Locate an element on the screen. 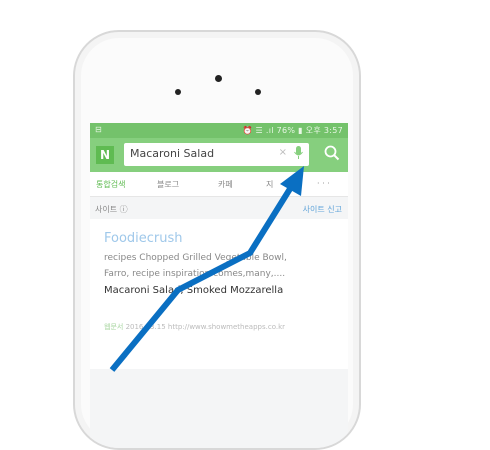 The image size is (490, 450). arrow-head is located at coordinates (292, 181).